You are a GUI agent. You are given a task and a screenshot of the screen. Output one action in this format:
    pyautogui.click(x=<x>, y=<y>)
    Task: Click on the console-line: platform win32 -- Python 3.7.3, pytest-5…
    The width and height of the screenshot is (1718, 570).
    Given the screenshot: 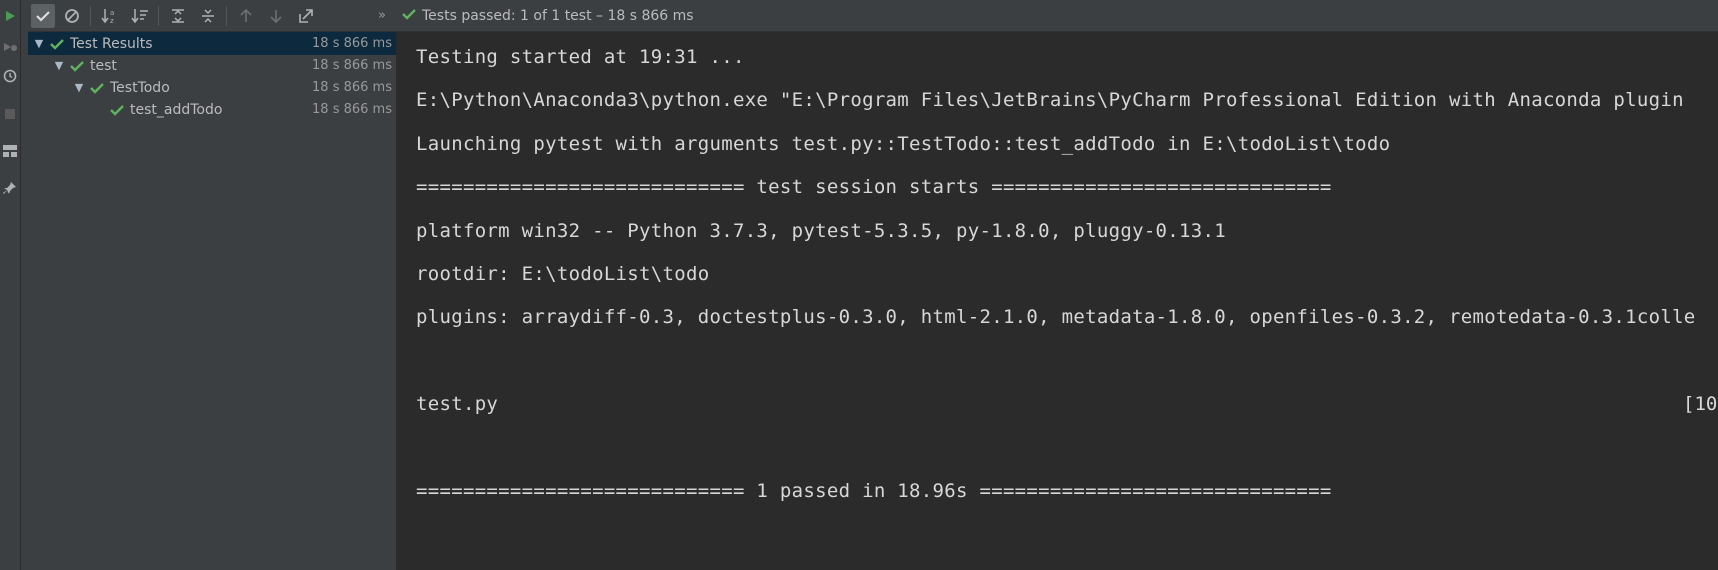 What is the action you would take?
    pyautogui.click(x=821, y=231)
    